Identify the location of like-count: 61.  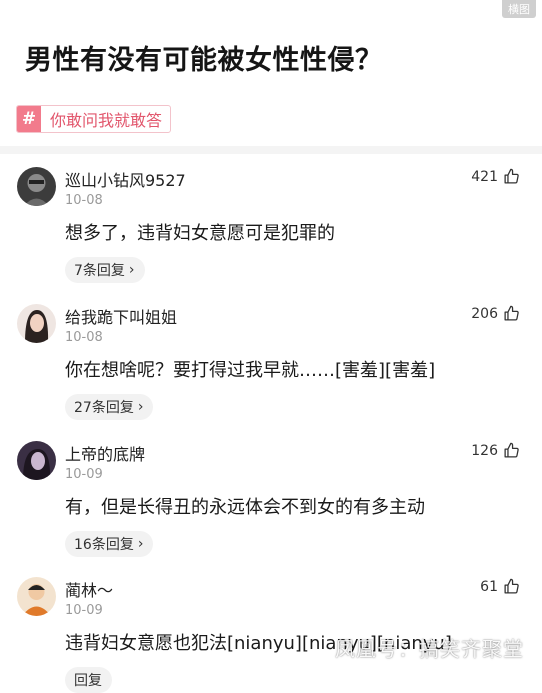
(489, 586).